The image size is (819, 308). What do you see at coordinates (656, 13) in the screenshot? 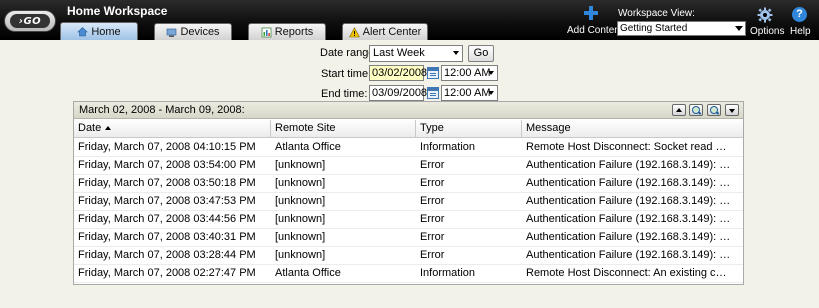
I see `workspace-view-label: Workspace View:` at bounding box center [656, 13].